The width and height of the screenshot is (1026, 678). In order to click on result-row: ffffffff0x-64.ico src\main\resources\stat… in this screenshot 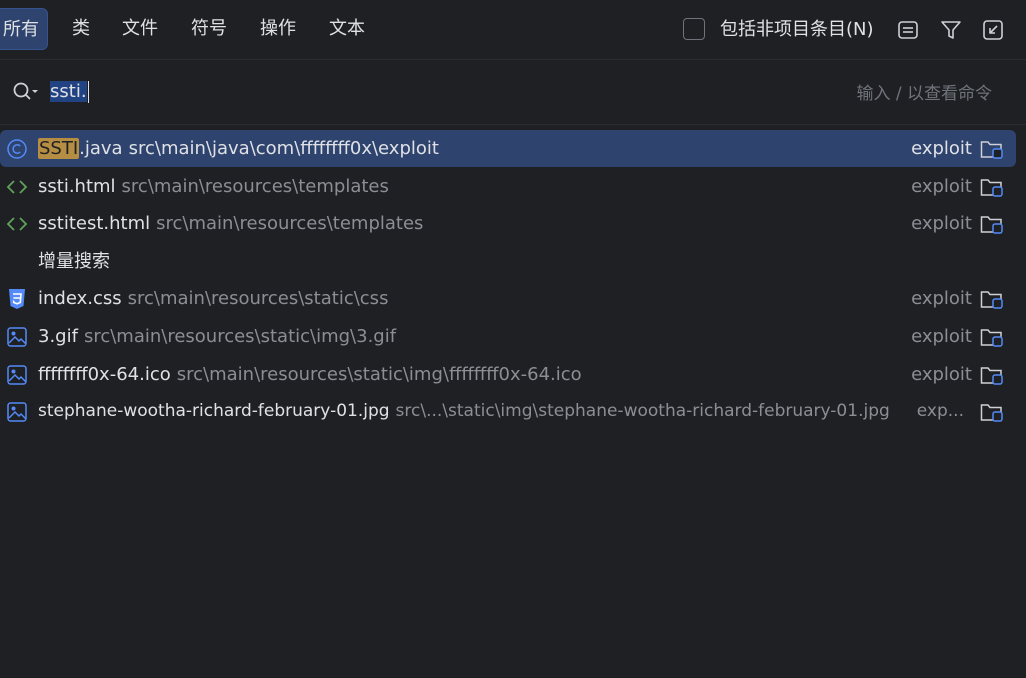, I will do `click(508, 374)`.